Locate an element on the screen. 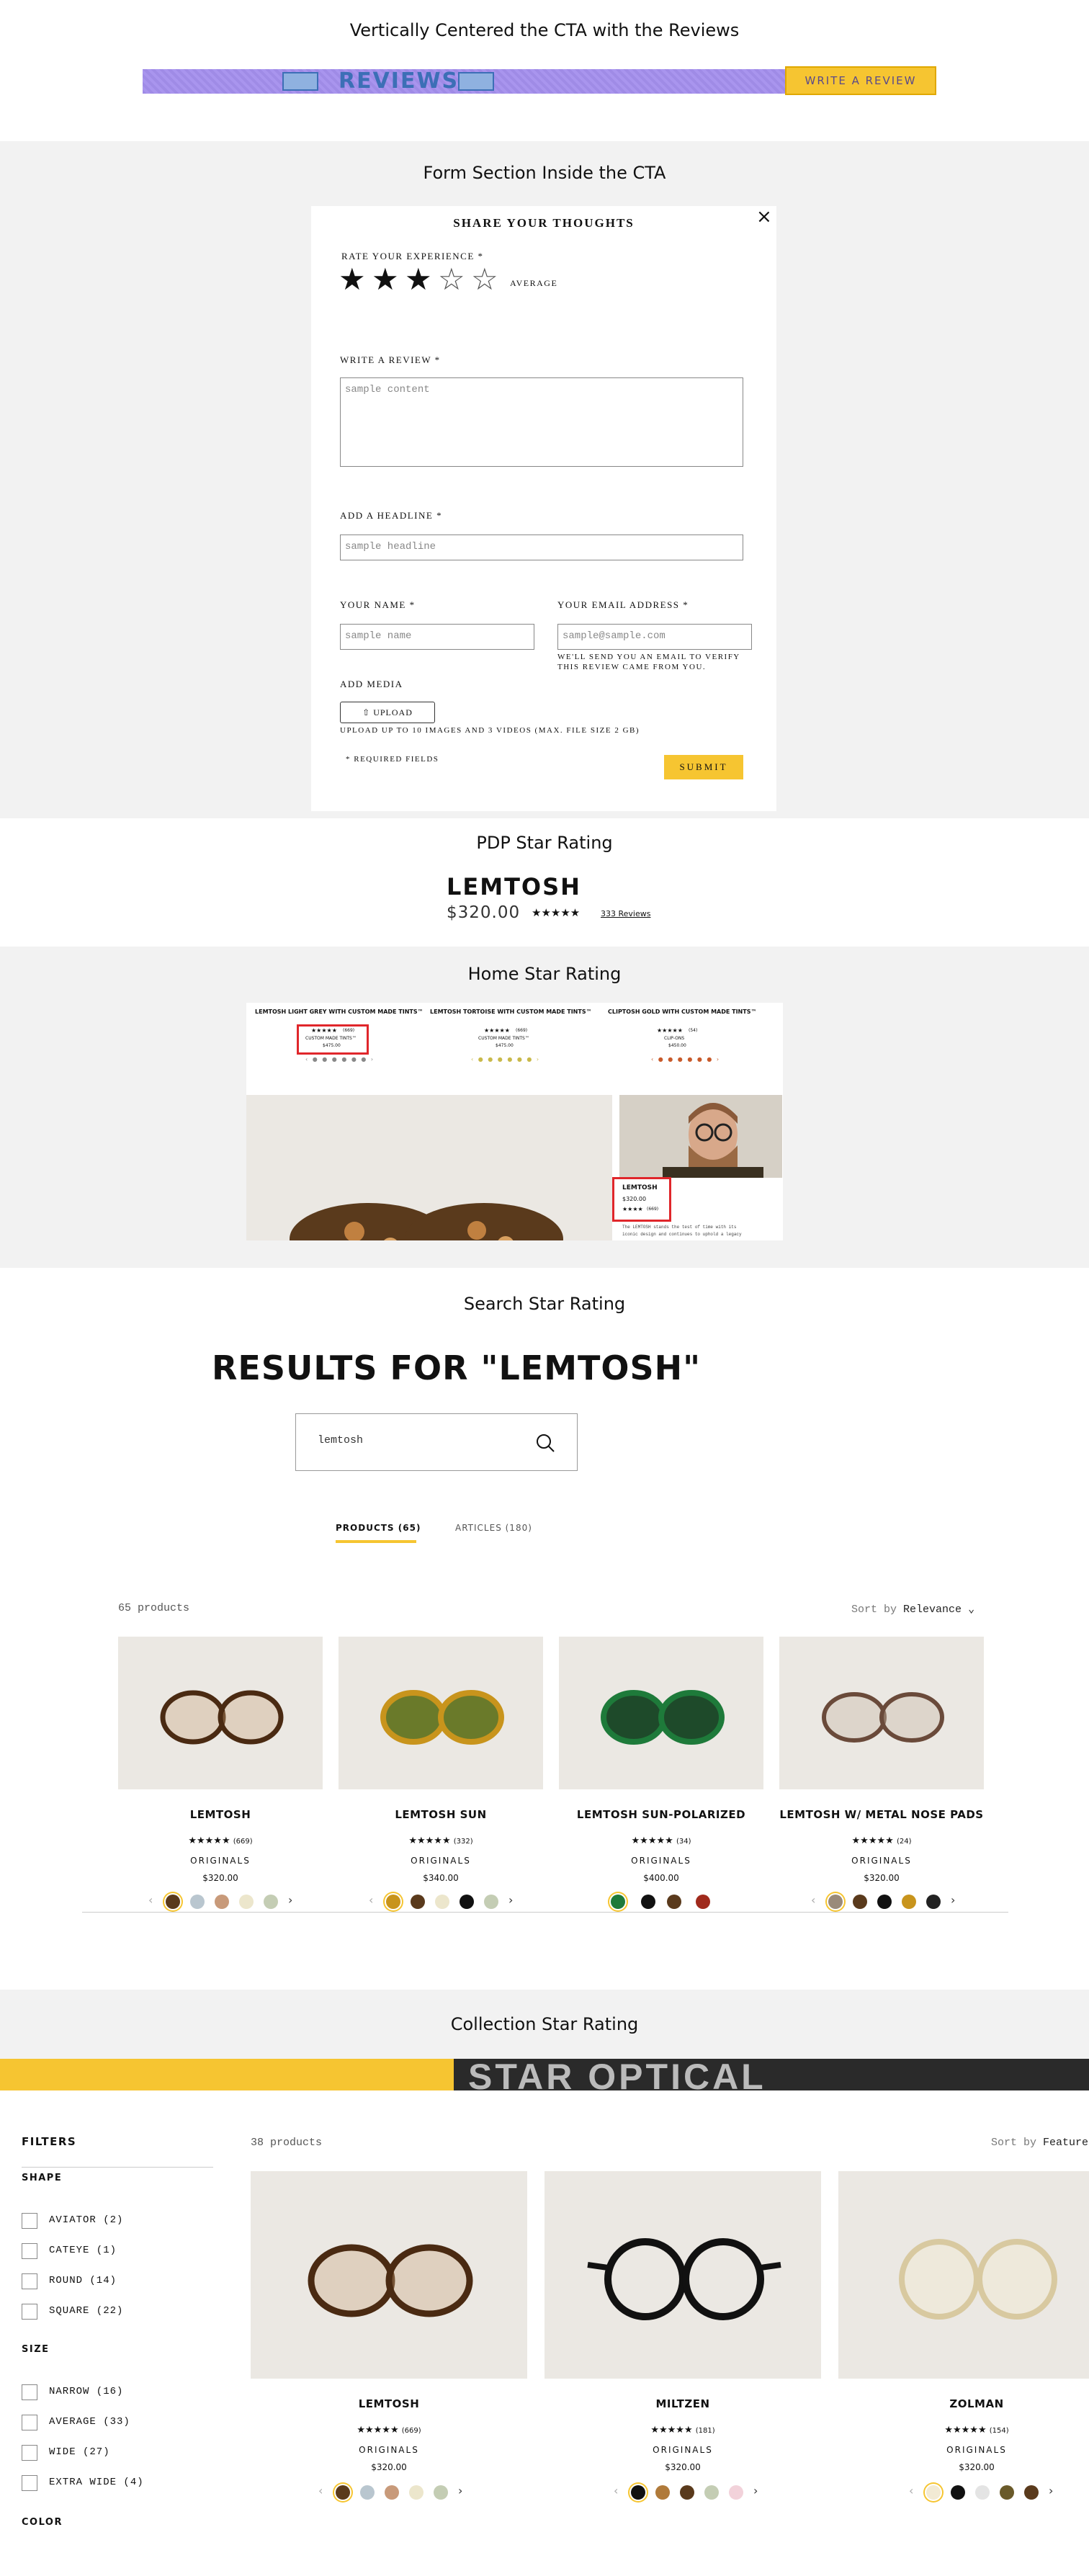  pdp-reviews-link: 333 Reviews is located at coordinates (625, 913).